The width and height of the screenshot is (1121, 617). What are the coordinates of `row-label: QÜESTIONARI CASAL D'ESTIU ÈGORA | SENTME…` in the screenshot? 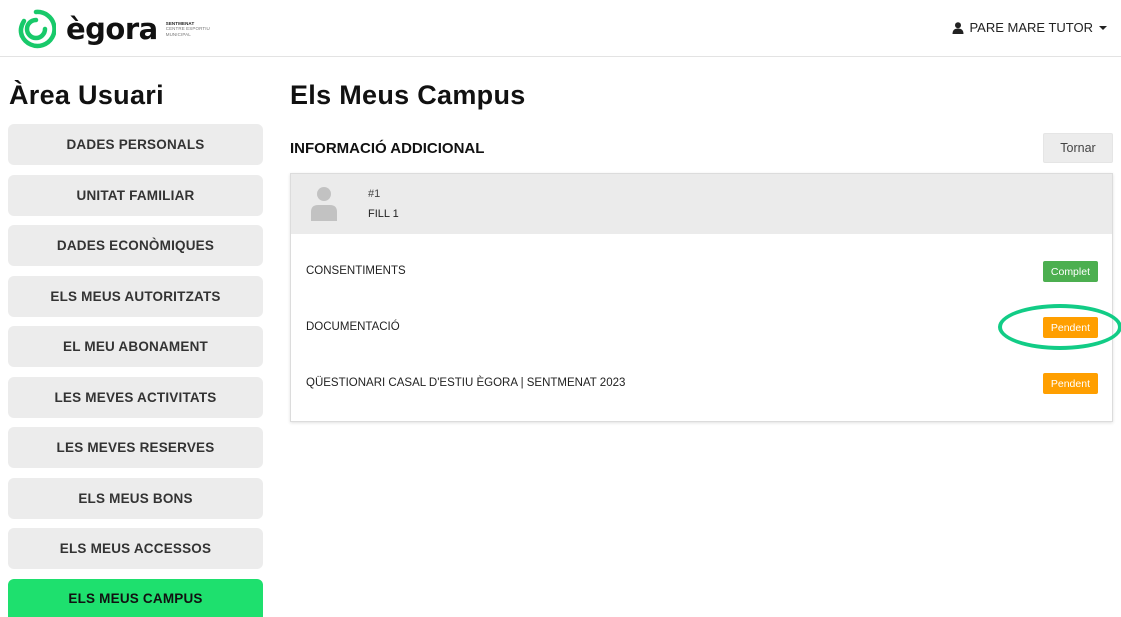 It's located at (466, 383).